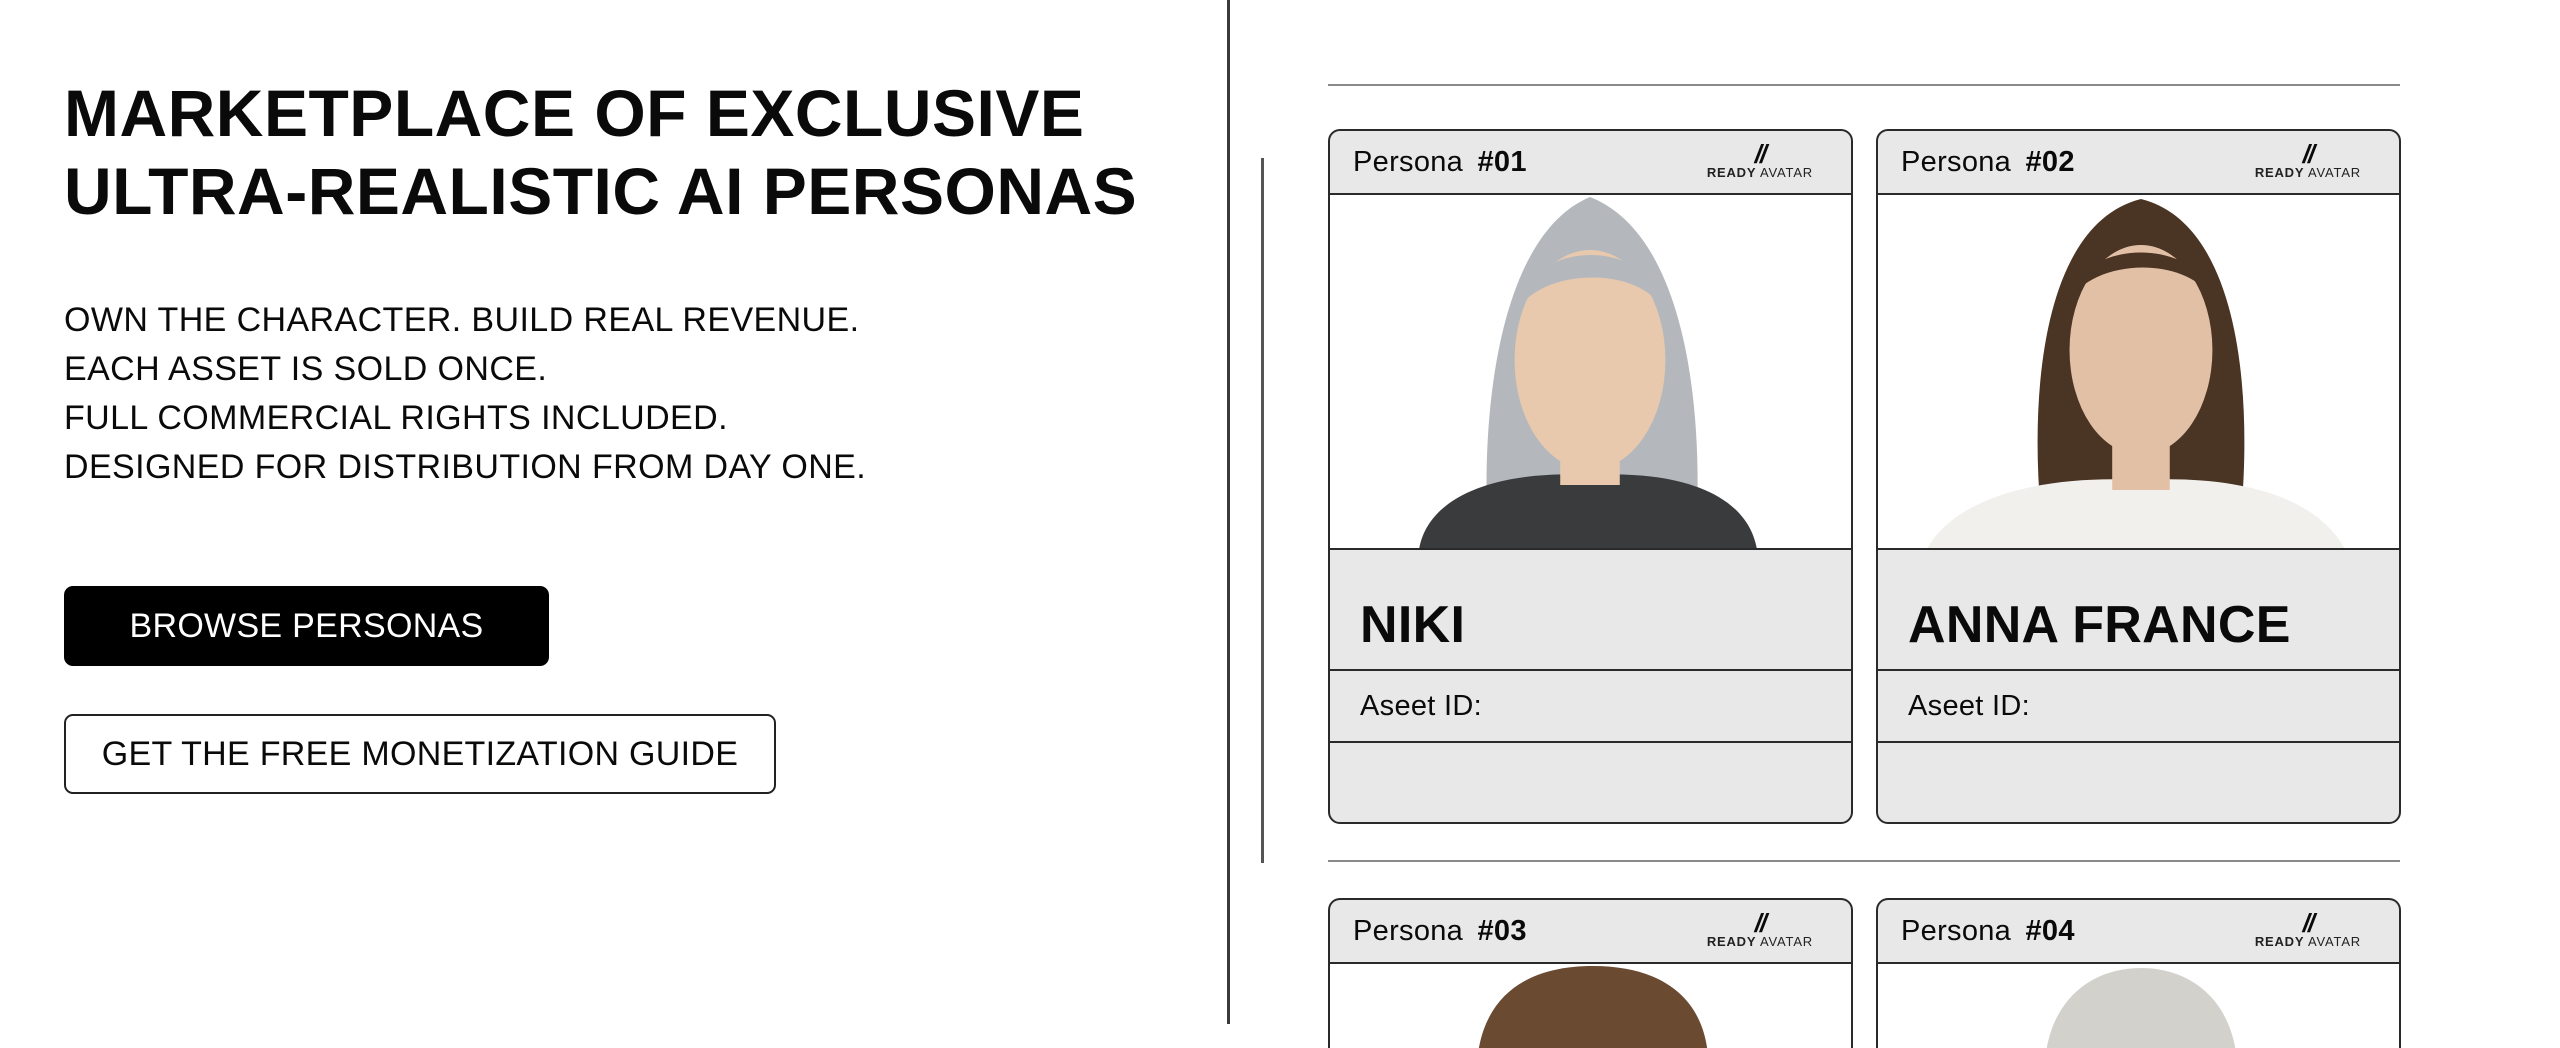 This screenshot has width=2560, height=1048. What do you see at coordinates (1588, 511) in the screenshot?
I see `portrait-clothing` at bounding box center [1588, 511].